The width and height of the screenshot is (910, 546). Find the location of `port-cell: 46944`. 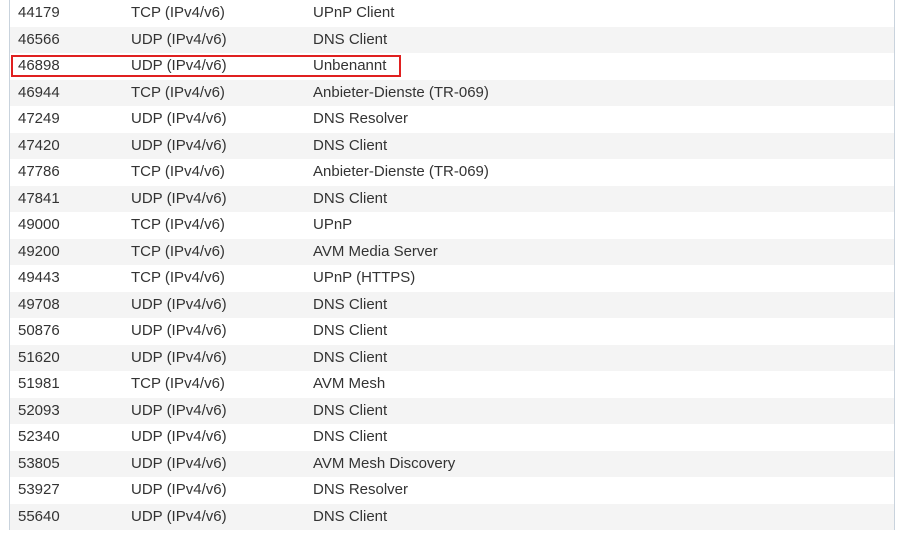

port-cell: 46944 is located at coordinates (39, 92).